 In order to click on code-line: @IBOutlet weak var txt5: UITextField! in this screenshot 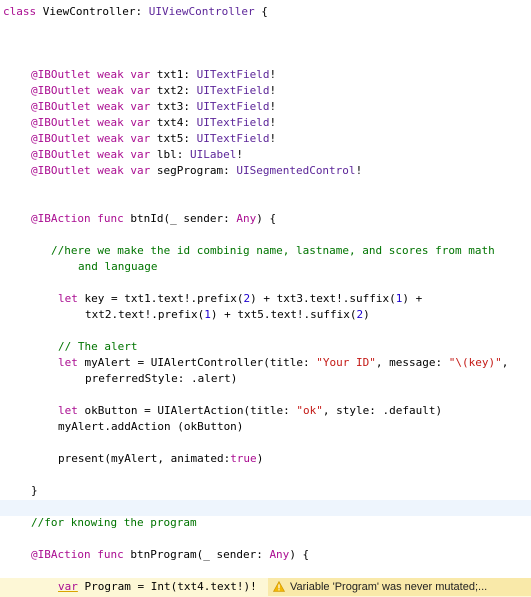, I will do `click(153, 139)`.